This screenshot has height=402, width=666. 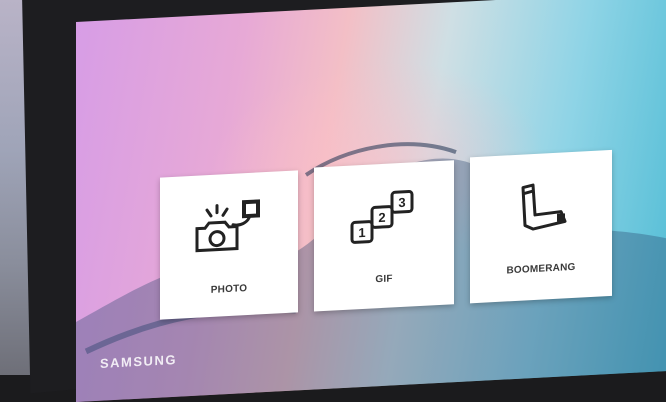 What do you see at coordinates (381, 217) in the screenshot?
I see `frame-number-2: 2` at bounding box center [381, 217].